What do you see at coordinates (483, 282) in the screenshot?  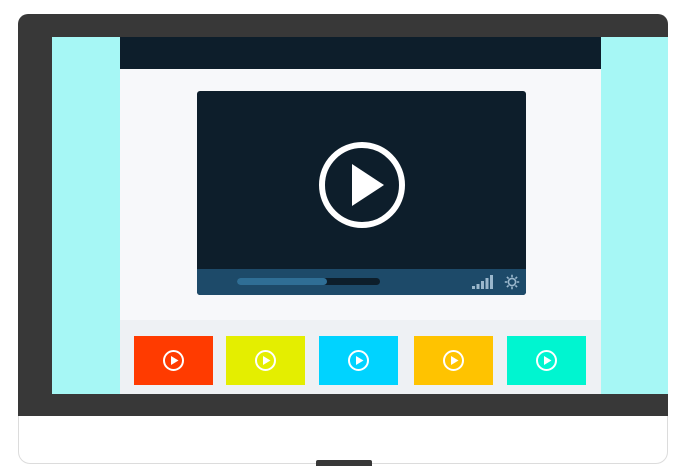 I see `signal-bars-icon` at bounding box center [483, 282].